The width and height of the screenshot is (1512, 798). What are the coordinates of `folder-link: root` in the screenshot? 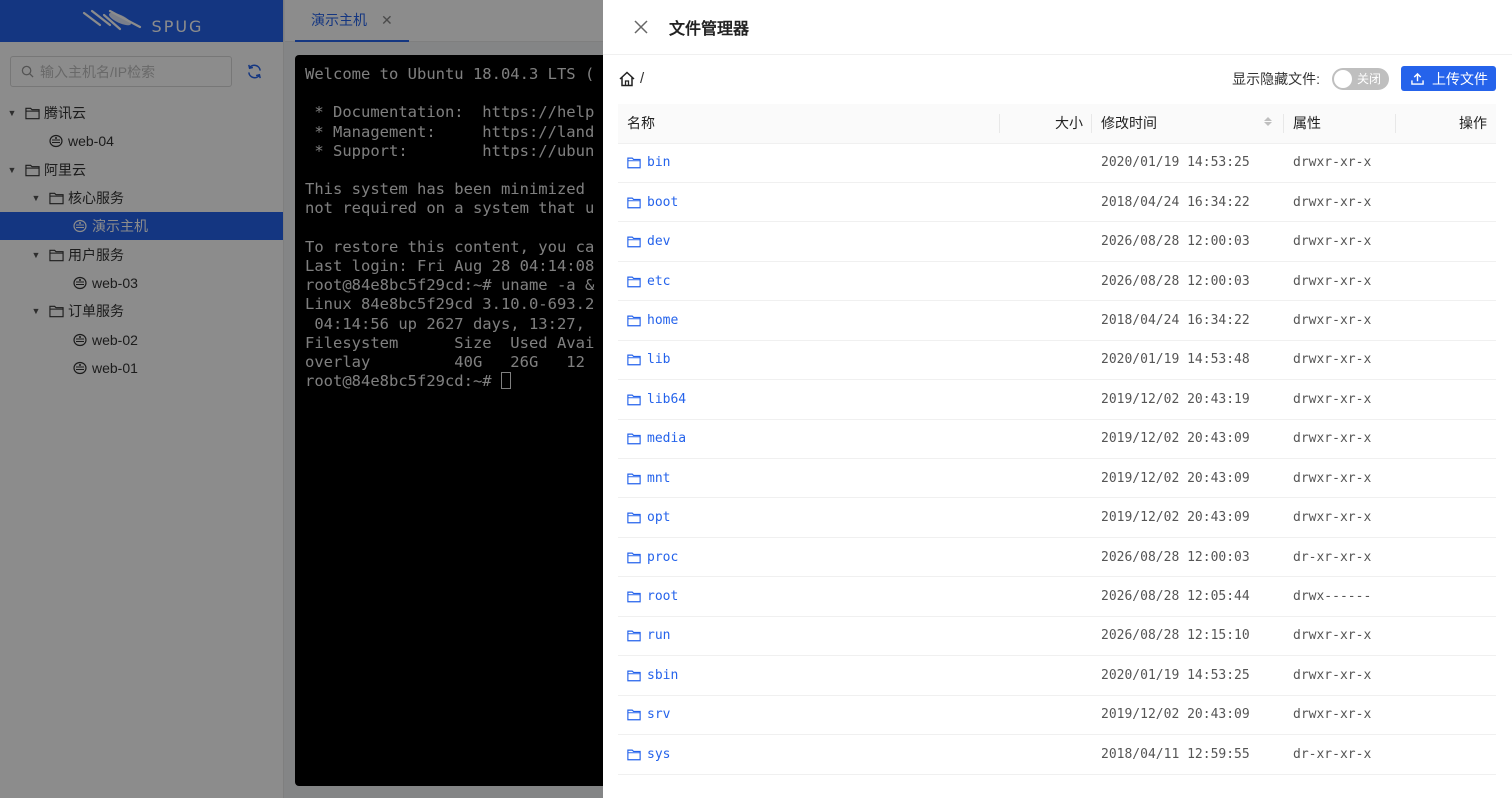 It's located at (809, 596).